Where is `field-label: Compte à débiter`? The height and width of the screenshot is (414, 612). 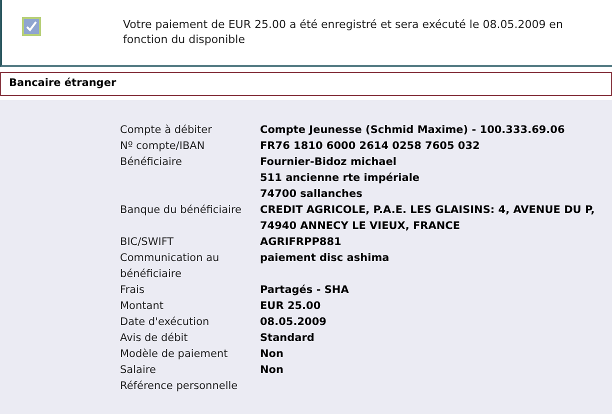
field-label: Compte à débiter is located at coordinates (166, 130).